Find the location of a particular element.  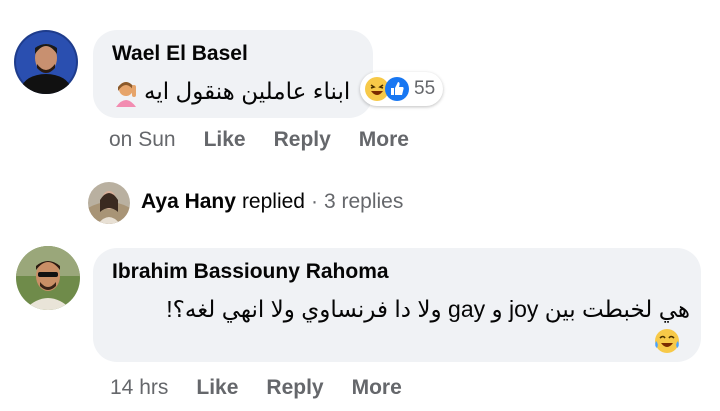

avatar-ibrahim is located at coordinates (48, 278).